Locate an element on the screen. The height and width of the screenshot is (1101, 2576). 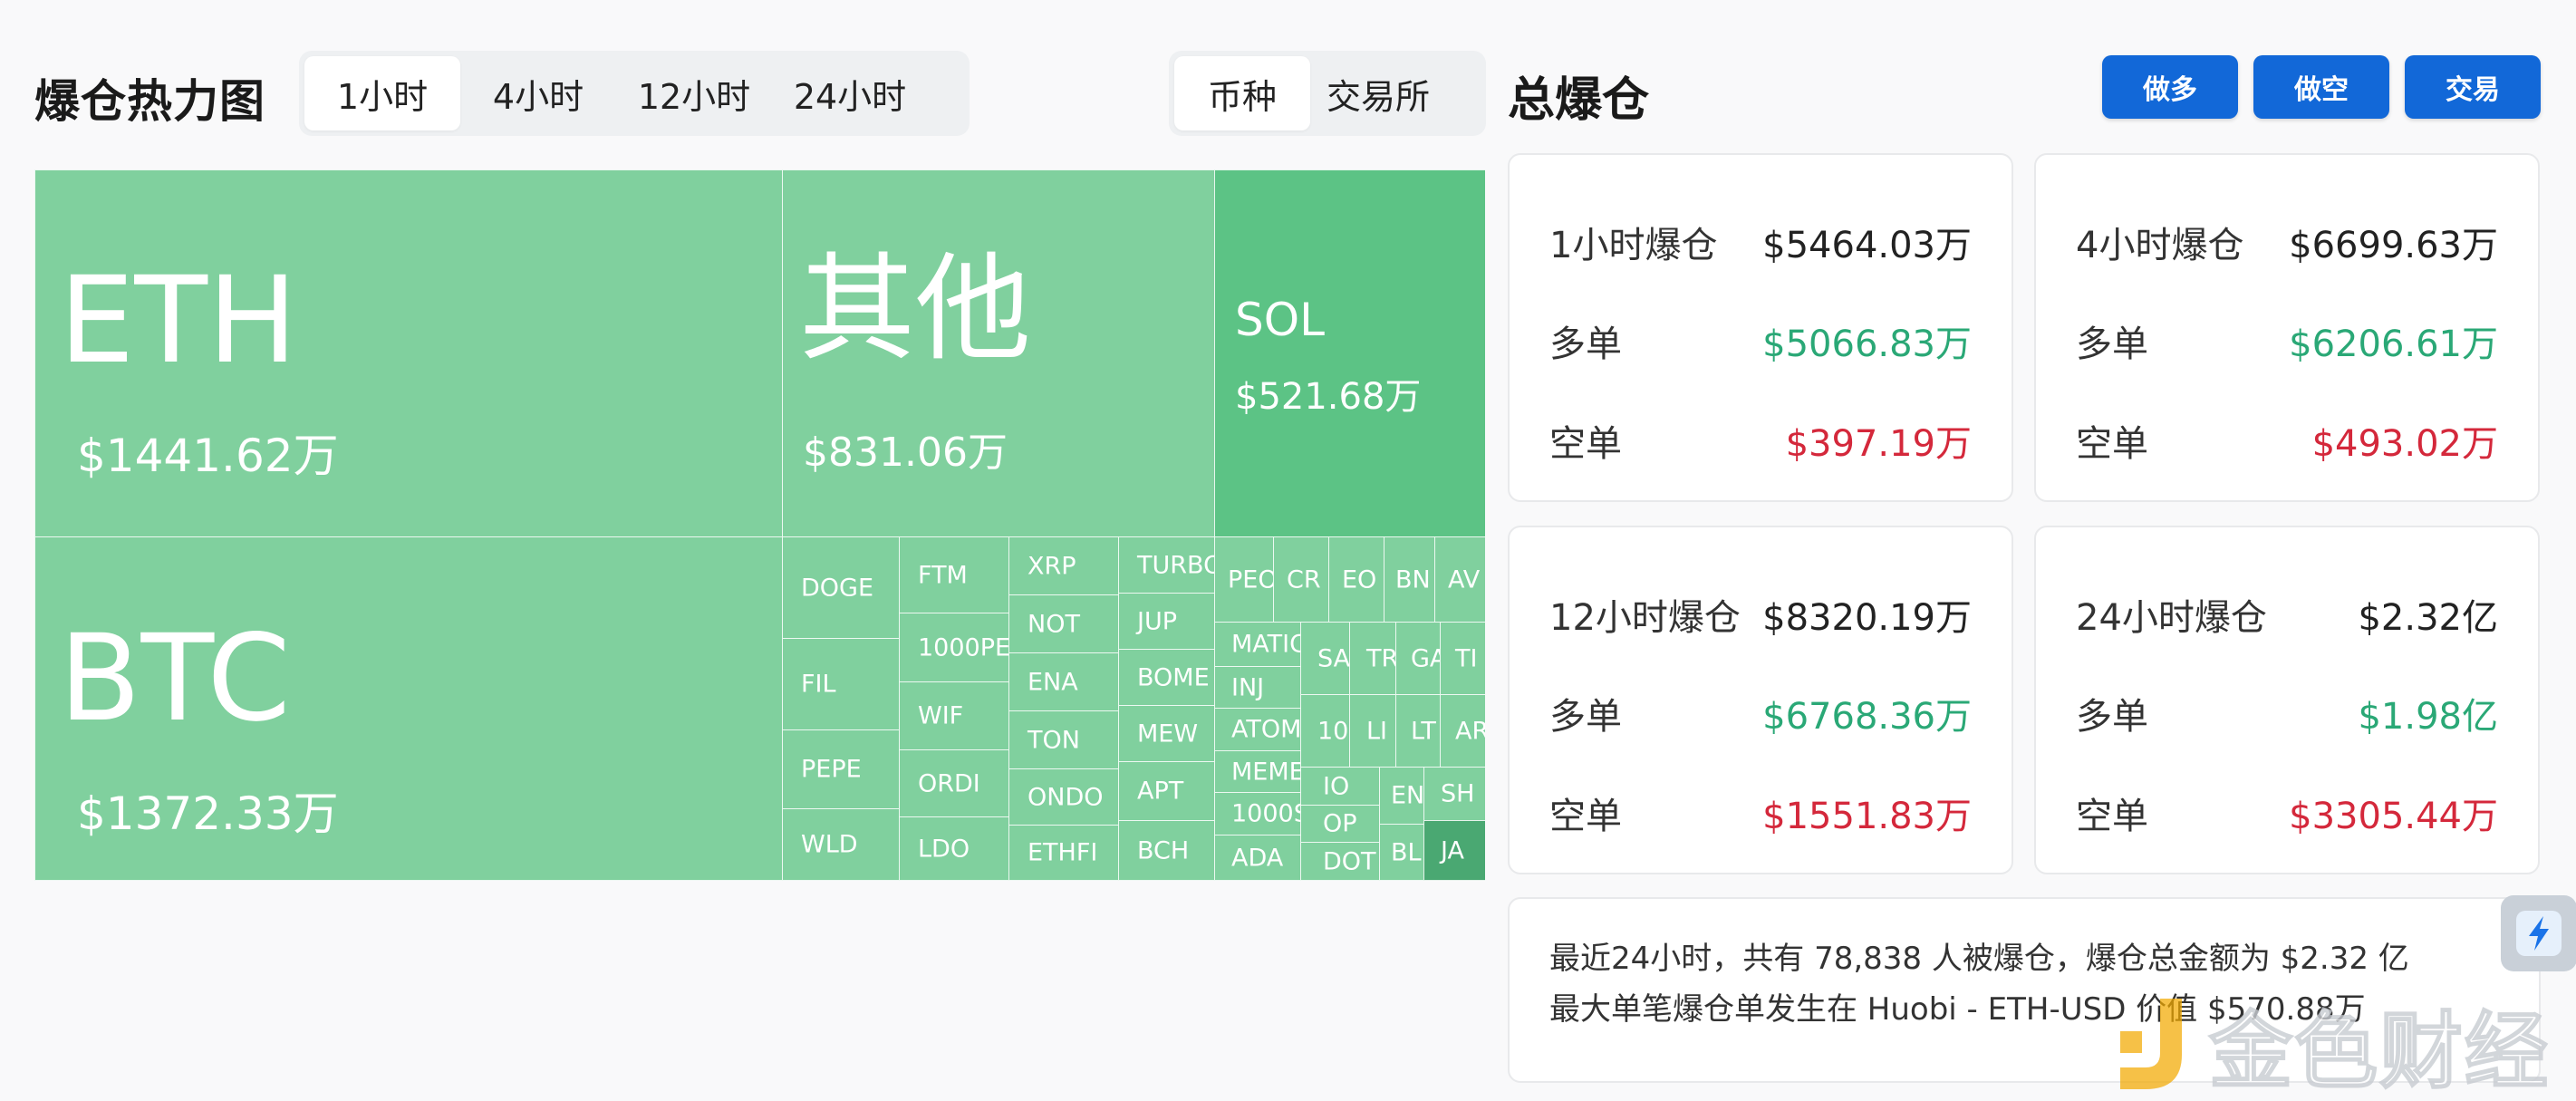
tile-coin: ATOM is located at coordinates (1257, 729).